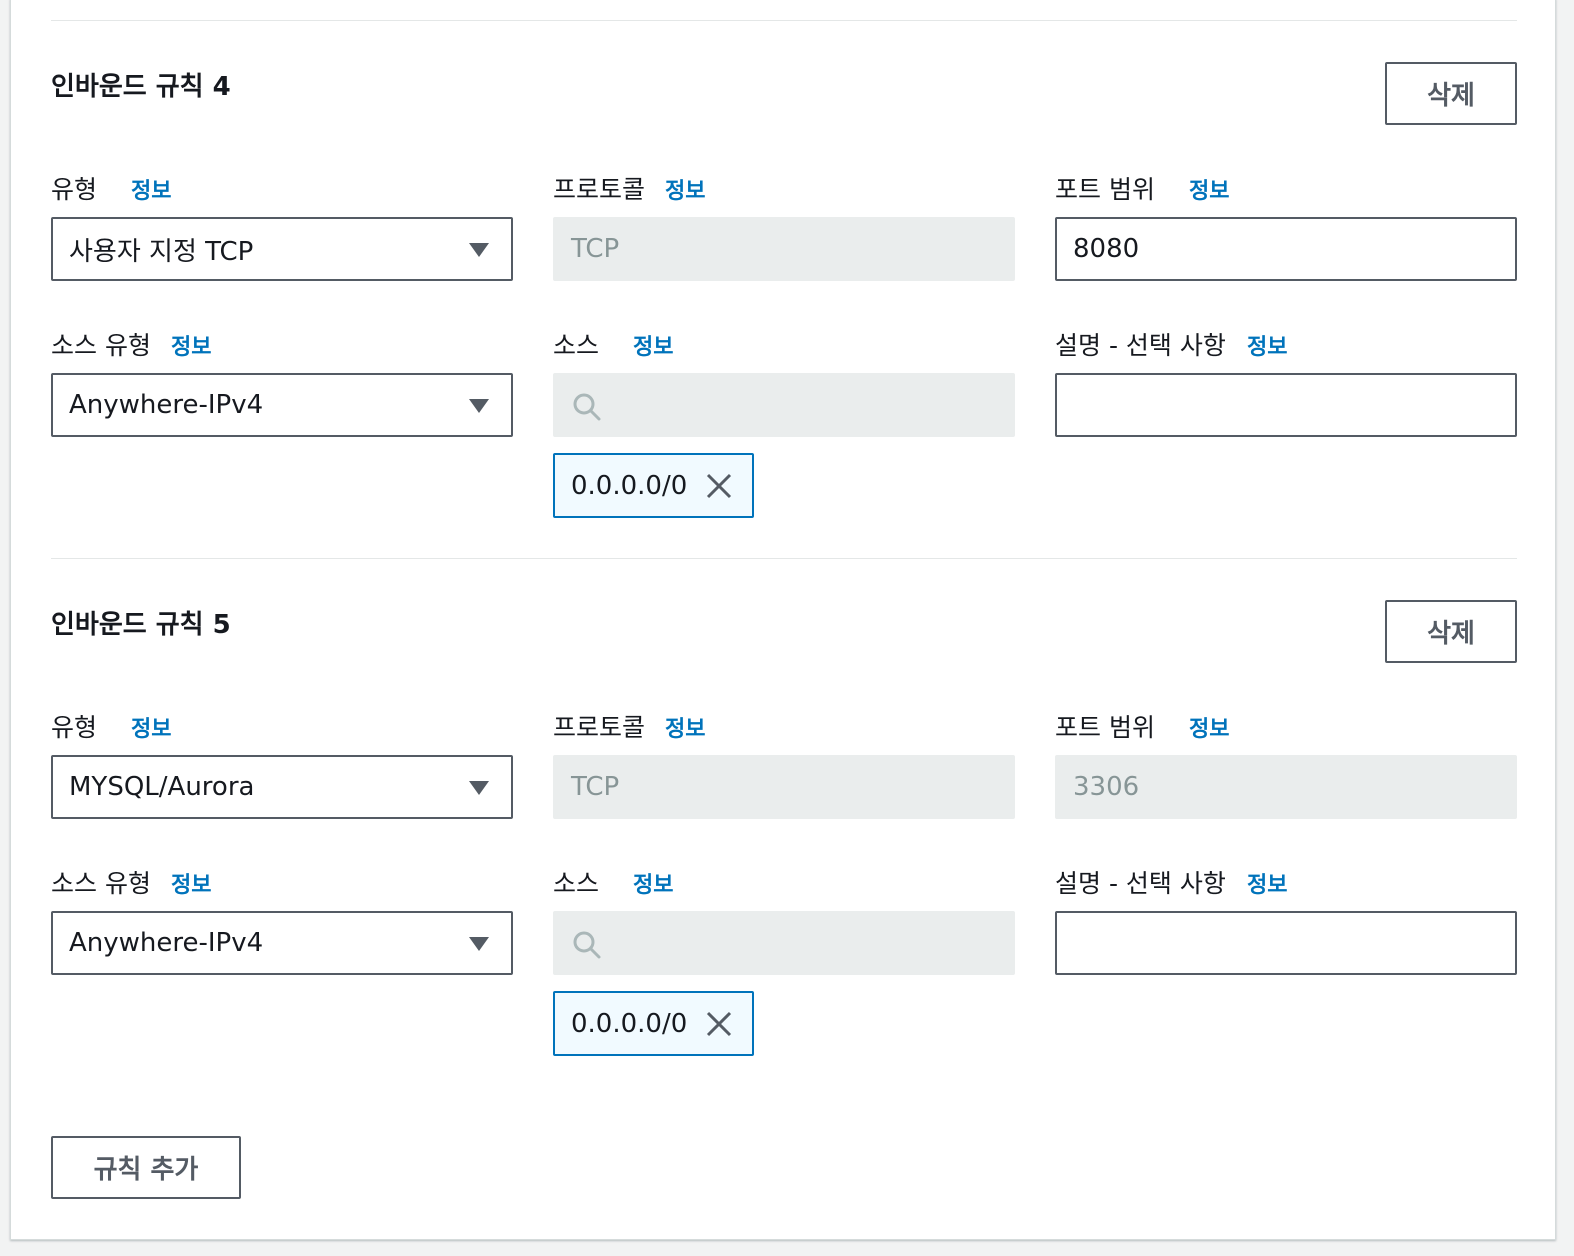 Image resolution: width=1574 pixels, height=1256 pixels. I want to click on rule-5-port-label: 포트 범위, so click(1105, 727).